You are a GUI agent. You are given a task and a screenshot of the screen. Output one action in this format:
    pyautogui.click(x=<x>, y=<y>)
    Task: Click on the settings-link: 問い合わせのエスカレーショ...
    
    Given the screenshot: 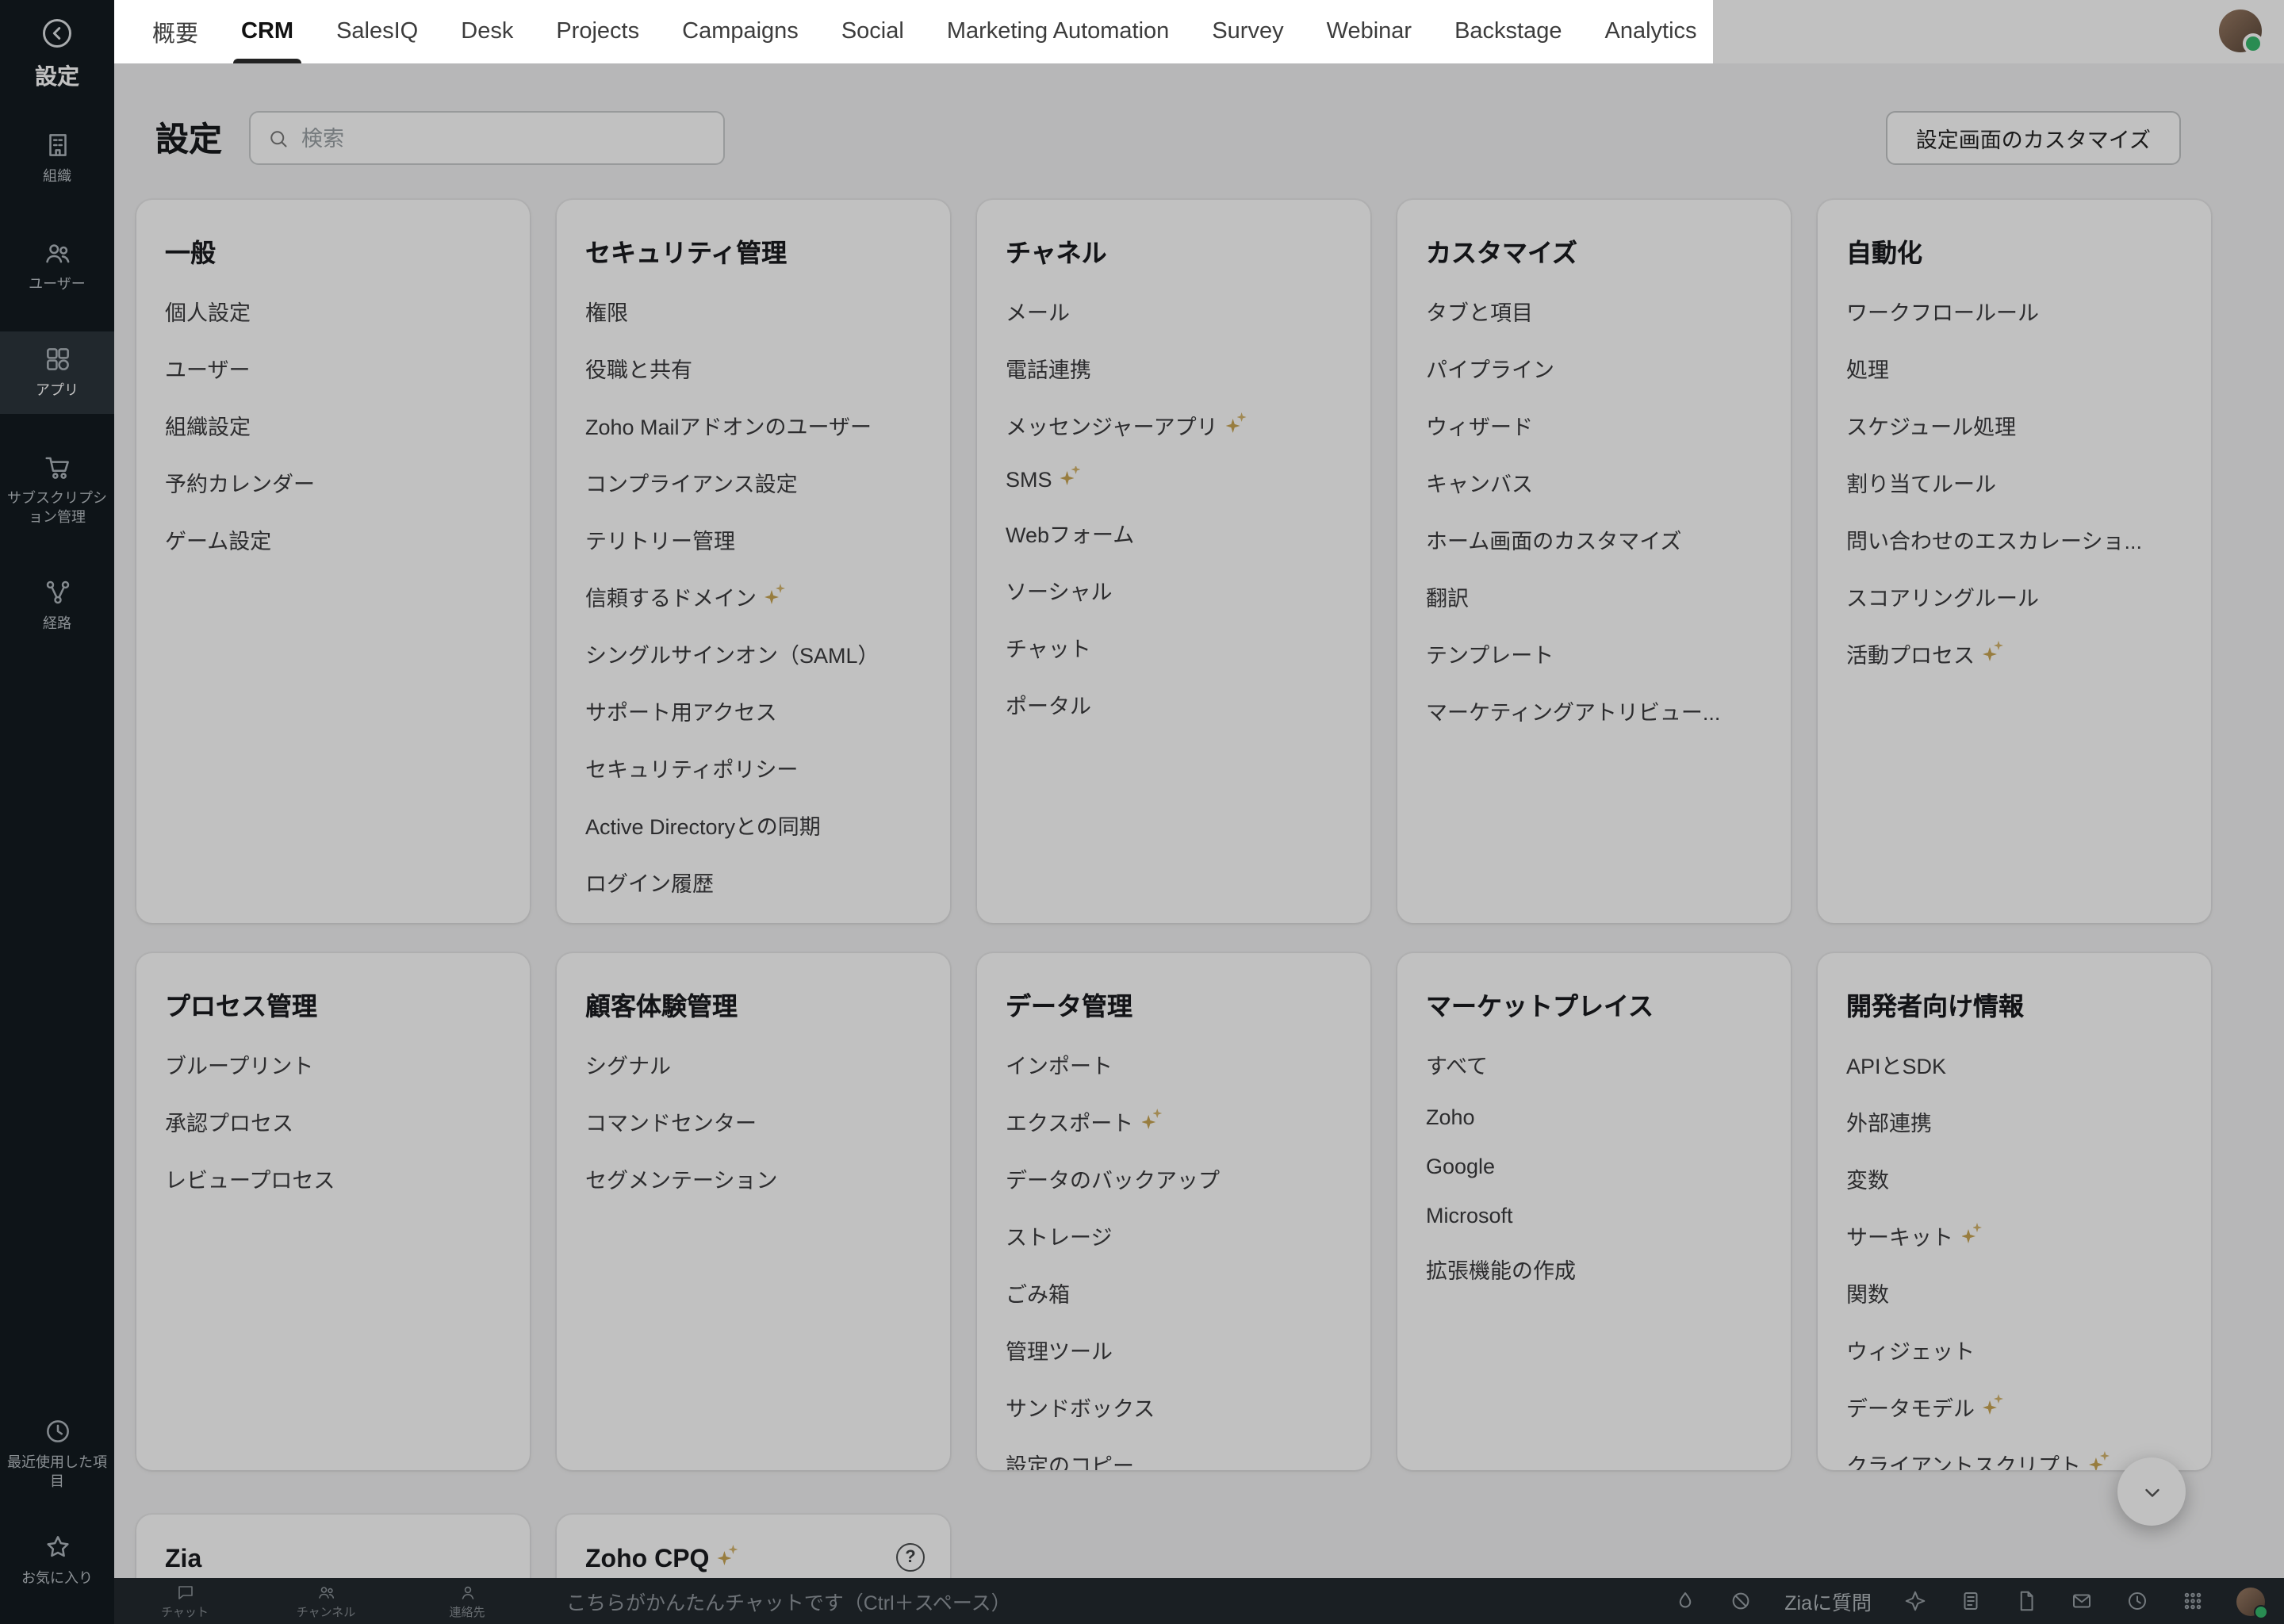 What is the action you would take?
    pyautogui.click(x=2014, y=539)
    